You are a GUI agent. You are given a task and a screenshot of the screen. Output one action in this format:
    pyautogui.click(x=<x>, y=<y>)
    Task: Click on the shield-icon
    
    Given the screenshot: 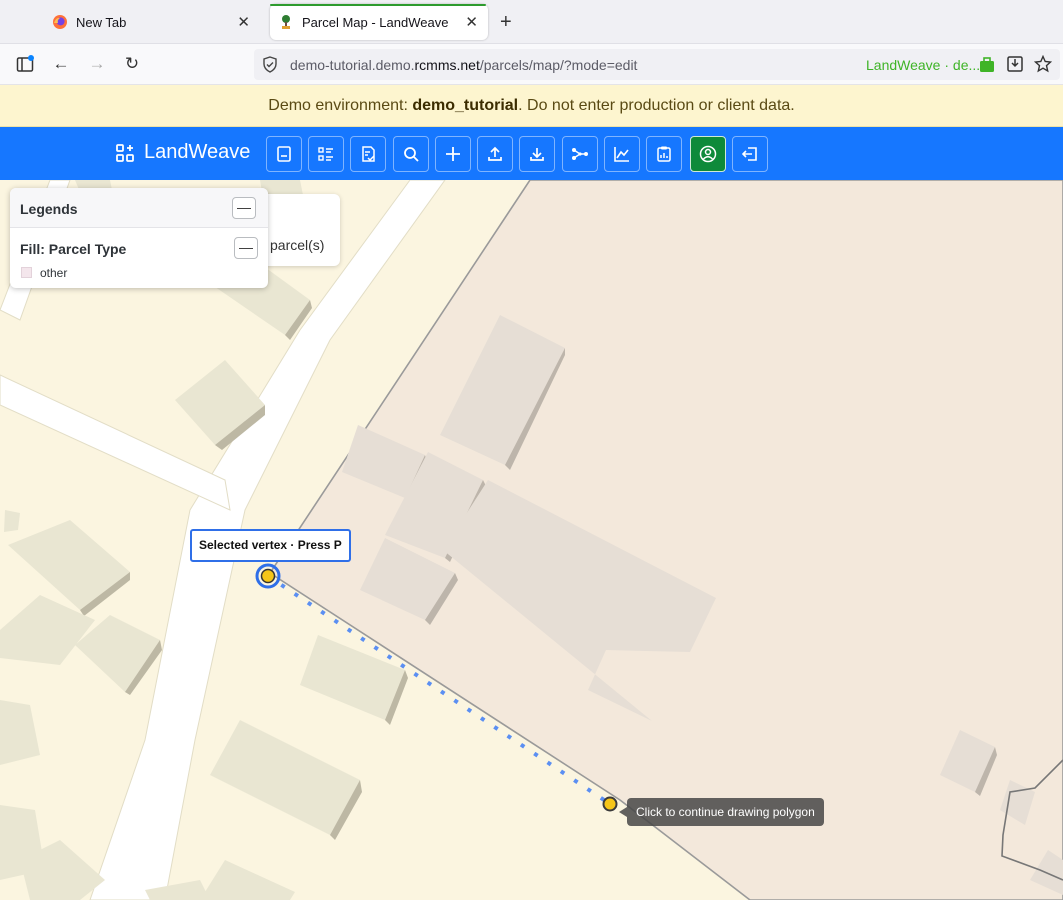 What is the action you would take?
    pyautogui.click(x=270, y=64)
    